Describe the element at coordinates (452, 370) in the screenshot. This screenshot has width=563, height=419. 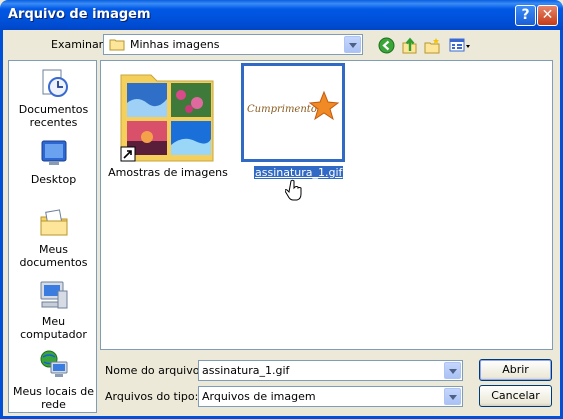
I see `file-name-dropdown-button` at that location.